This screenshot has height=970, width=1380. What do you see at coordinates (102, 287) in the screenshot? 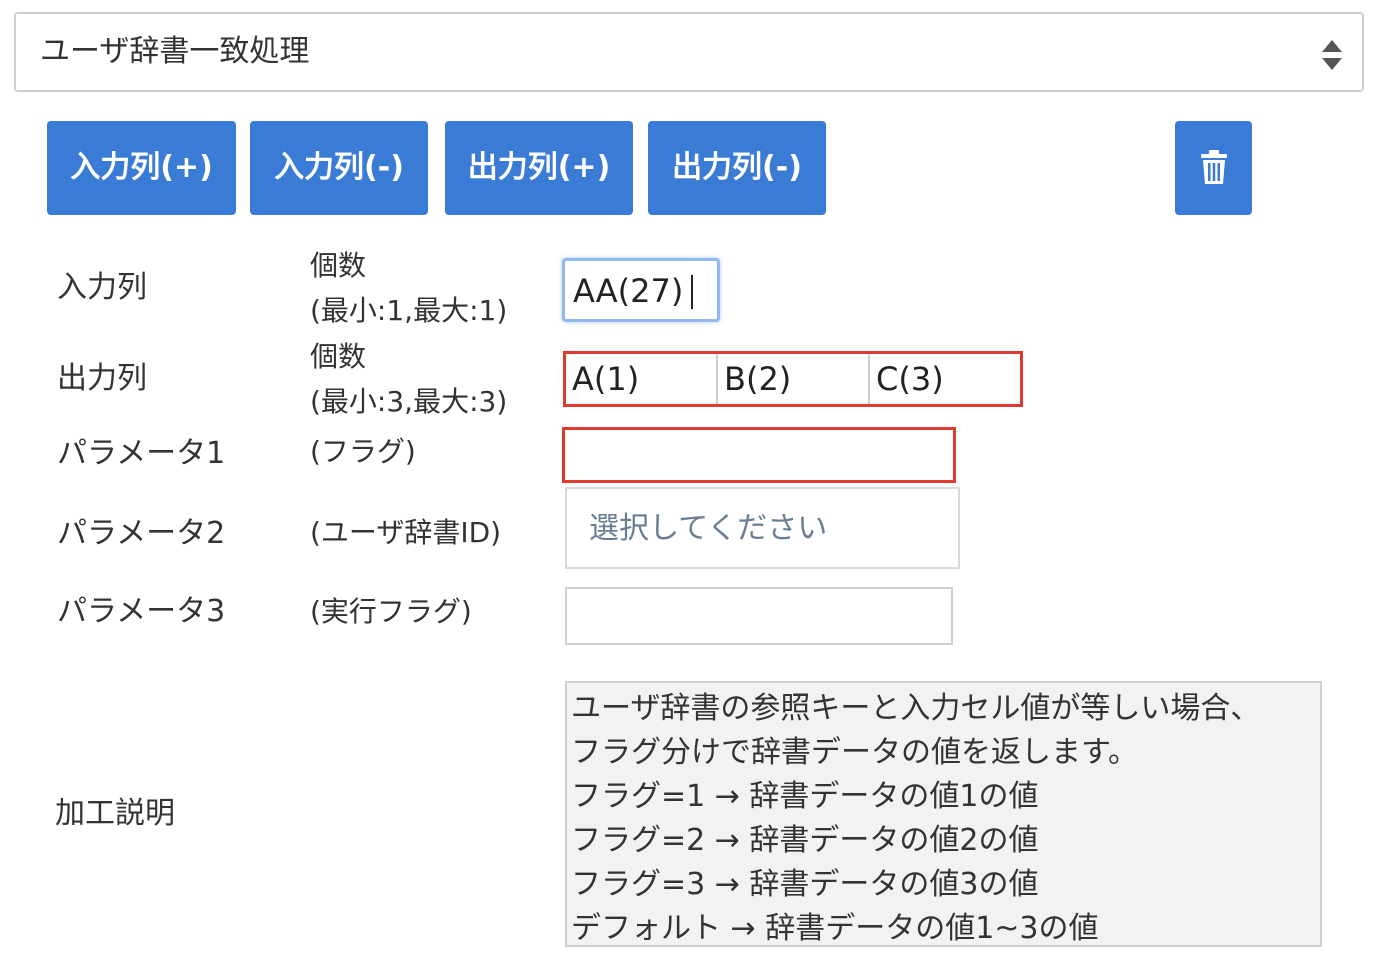
I see `input-column-label: 入力列` at bounding box center [102, 287].